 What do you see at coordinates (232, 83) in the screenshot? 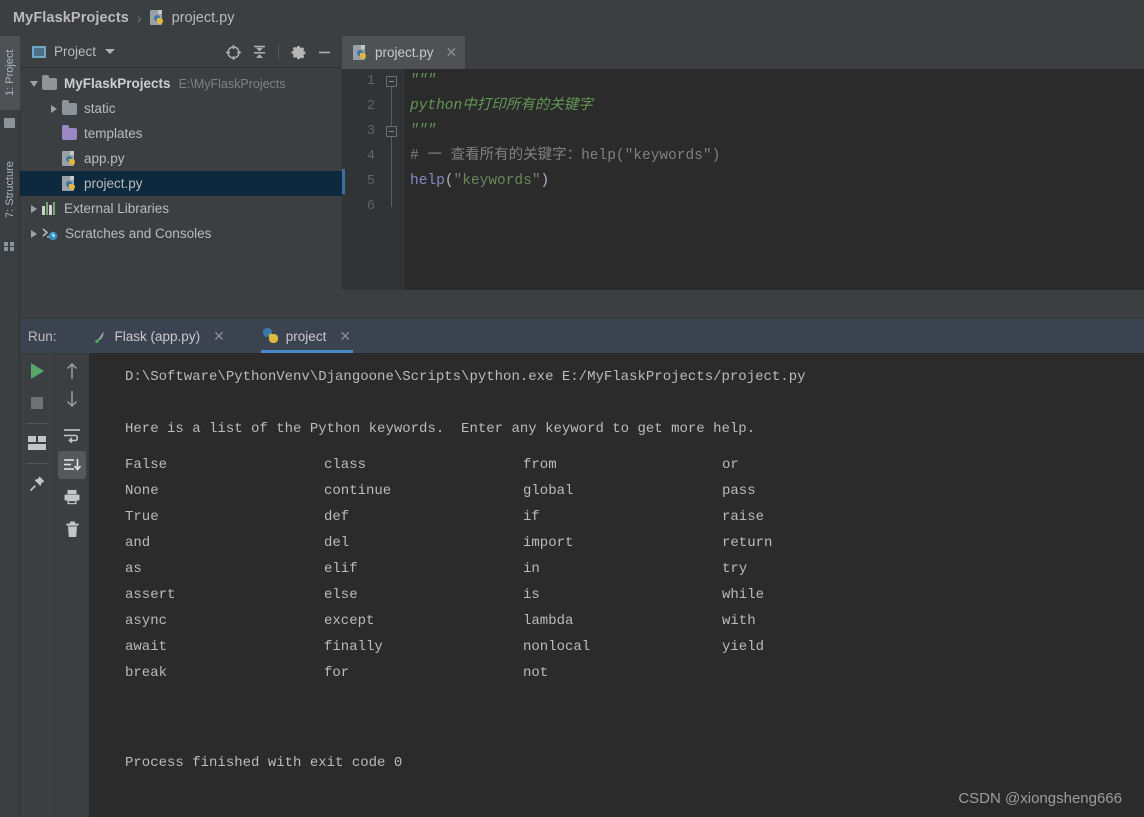
I see `tree-path: E:\MyFlaskProjects` at bounding box center [232, 83].